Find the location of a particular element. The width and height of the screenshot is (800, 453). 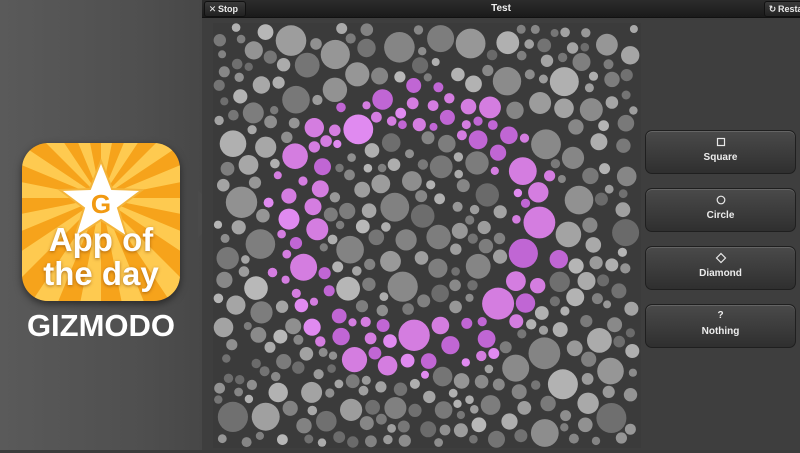

app-of-the-day-icon: G App of the day is located at coordinates (101, 222).